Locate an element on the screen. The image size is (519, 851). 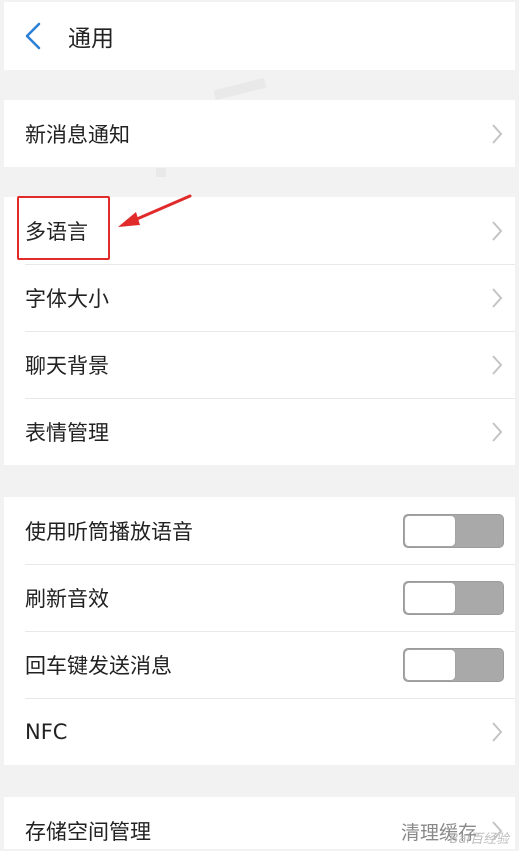
row-font-size: 字体大小 is located at coordinates (259, 297).